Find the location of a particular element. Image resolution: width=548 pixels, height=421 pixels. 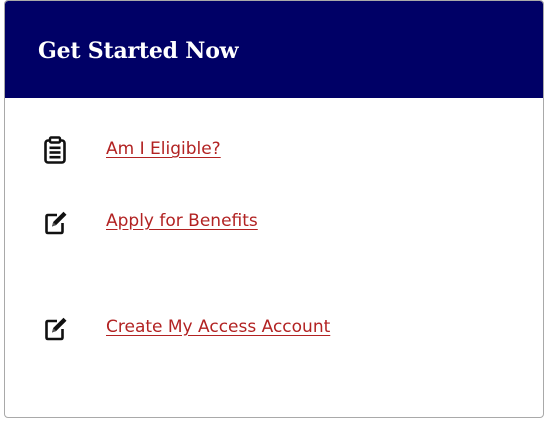

link-row-apply-for-benefits: Apply for Benefits is located at coordinates (175, 224).